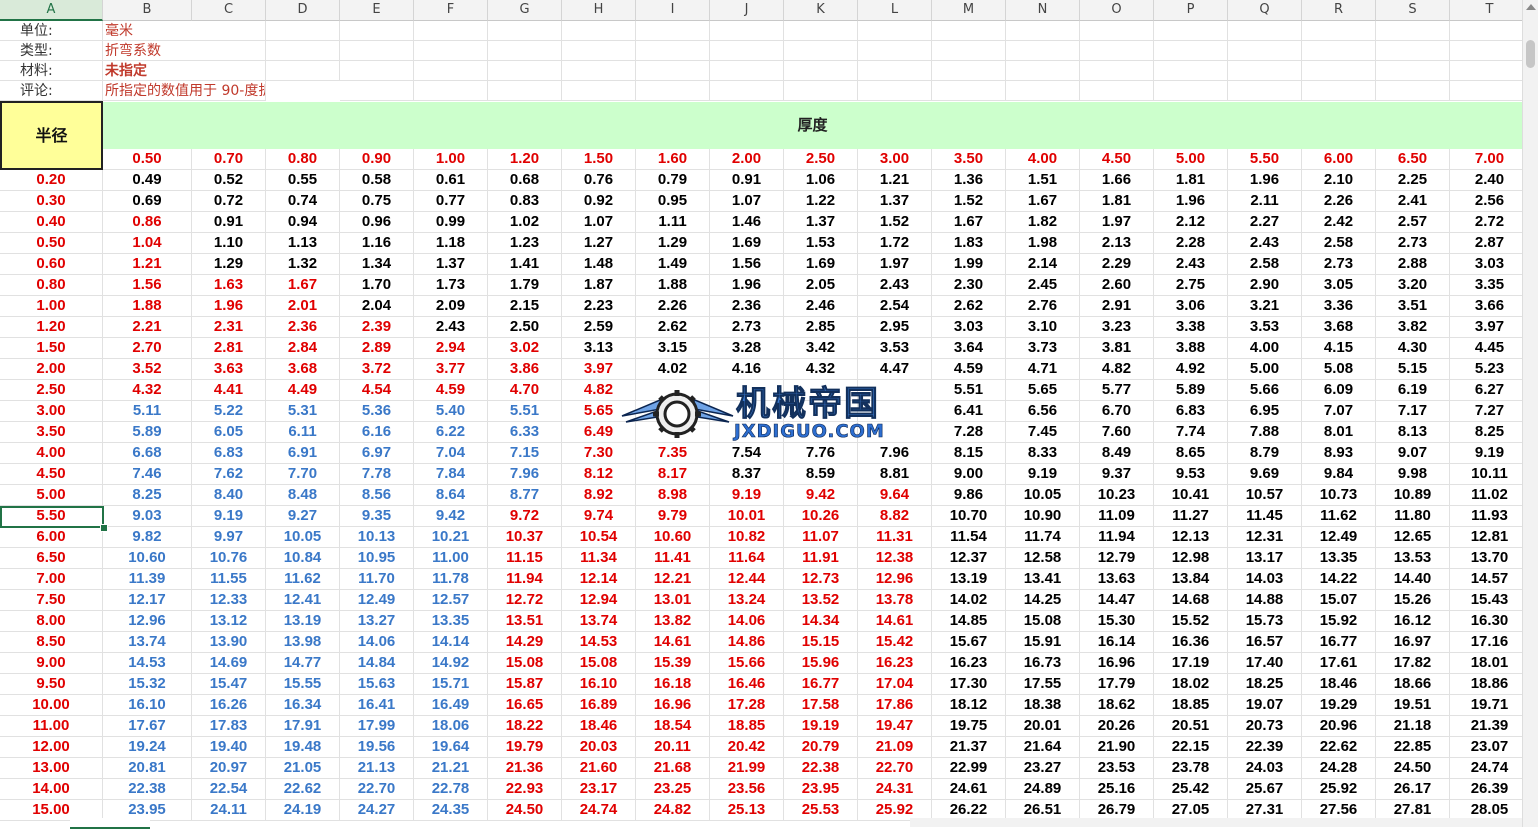 The width and height of the screenshot is (1538, 829). I want to click on bend-allowance-cell, so click(673, 411).